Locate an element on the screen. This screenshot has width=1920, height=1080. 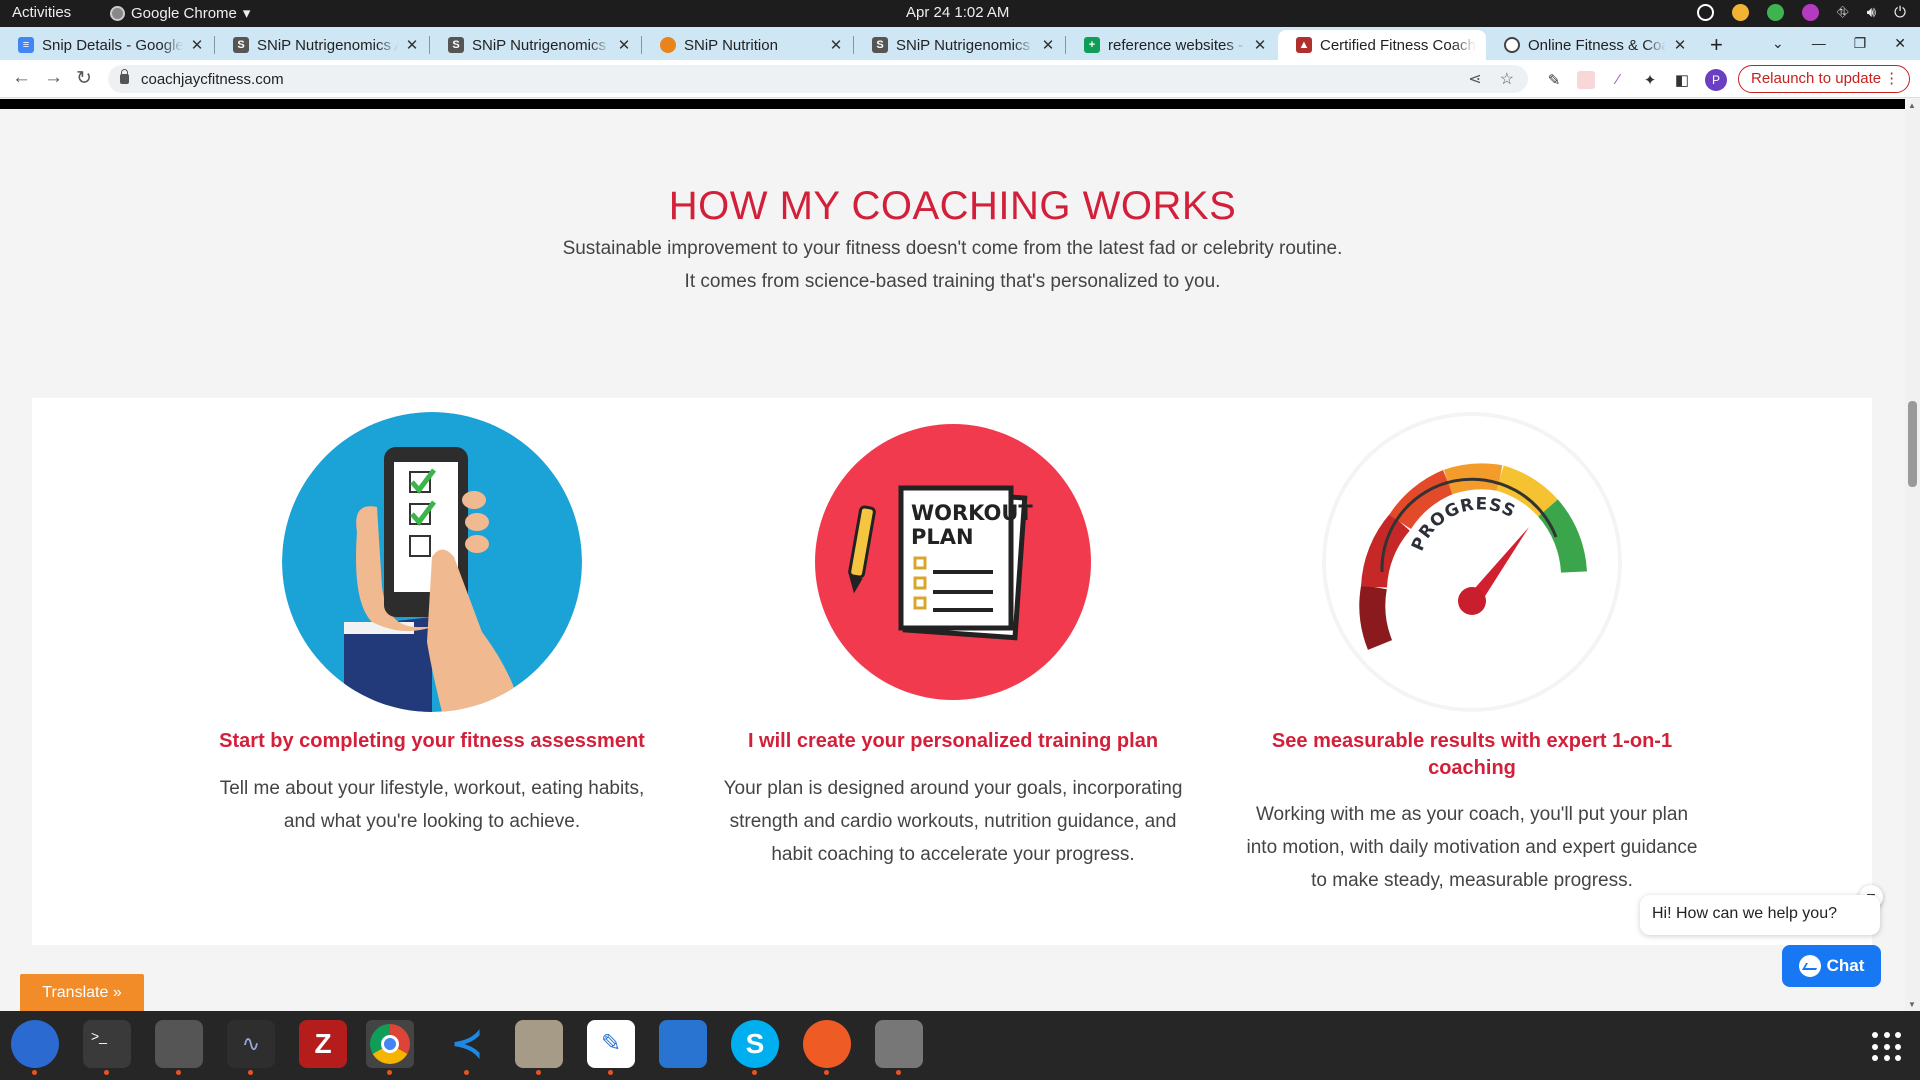
tab-online-fitness: Online Fitness & Coaching ✕ is located at coordinates (1592, 45).